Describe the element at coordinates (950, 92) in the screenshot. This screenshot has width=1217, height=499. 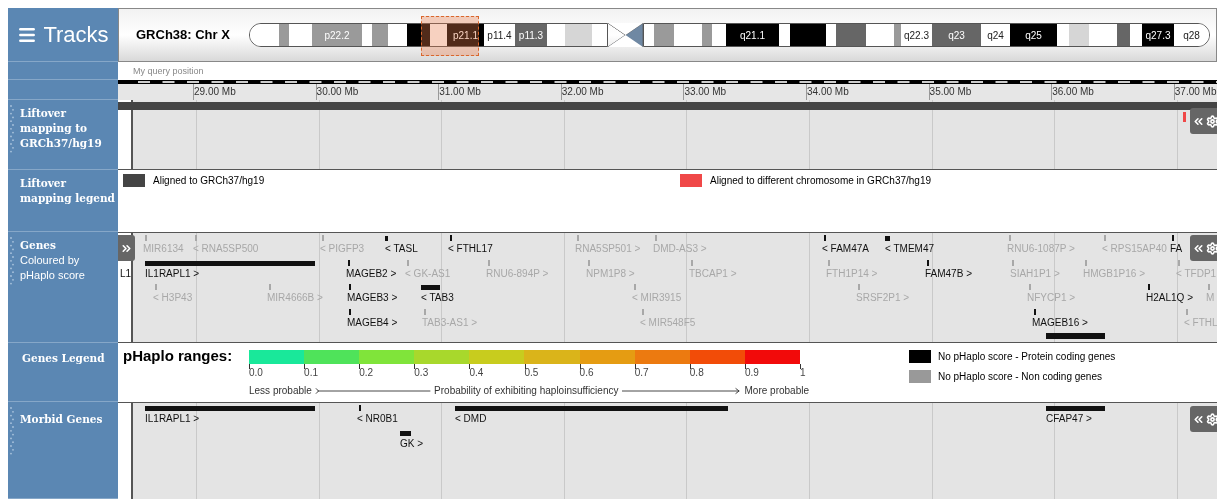
I see `ruler-tick-label: 35.00 Mb` at that location.